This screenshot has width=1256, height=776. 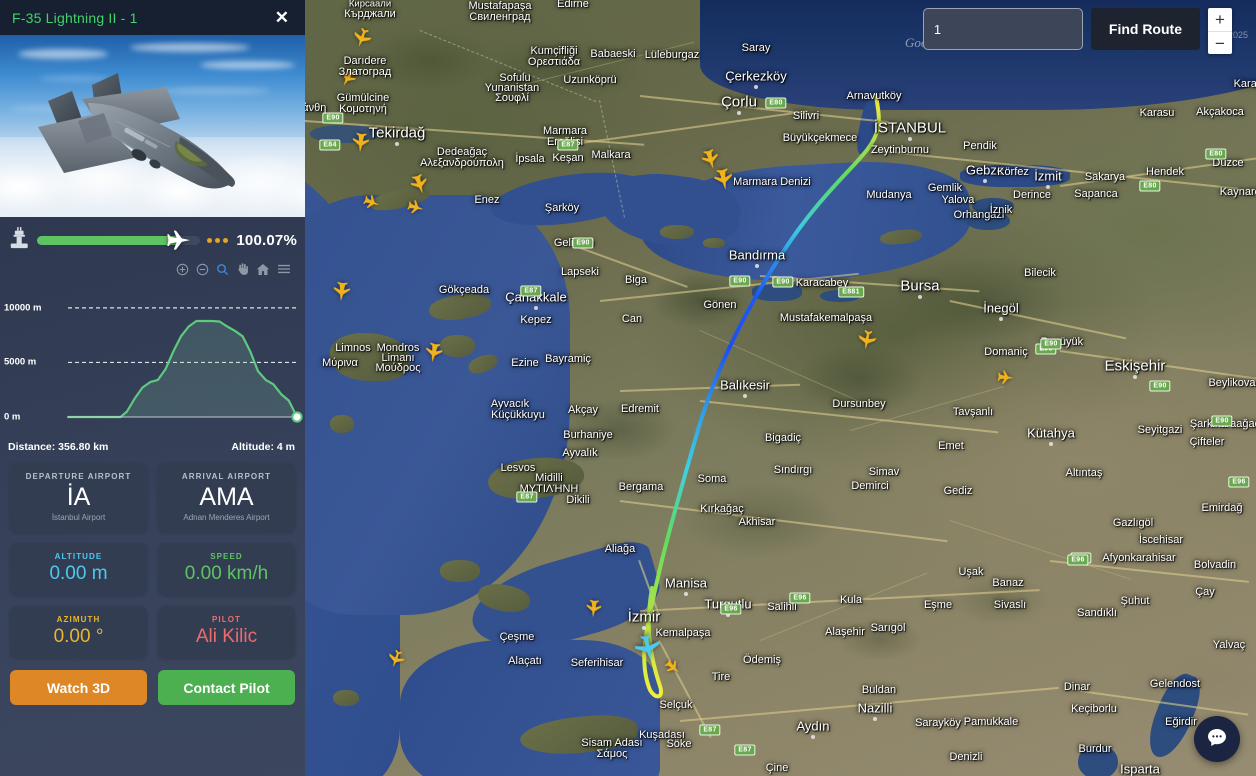 I want to click on home-icon, so click(x=263, y=269).